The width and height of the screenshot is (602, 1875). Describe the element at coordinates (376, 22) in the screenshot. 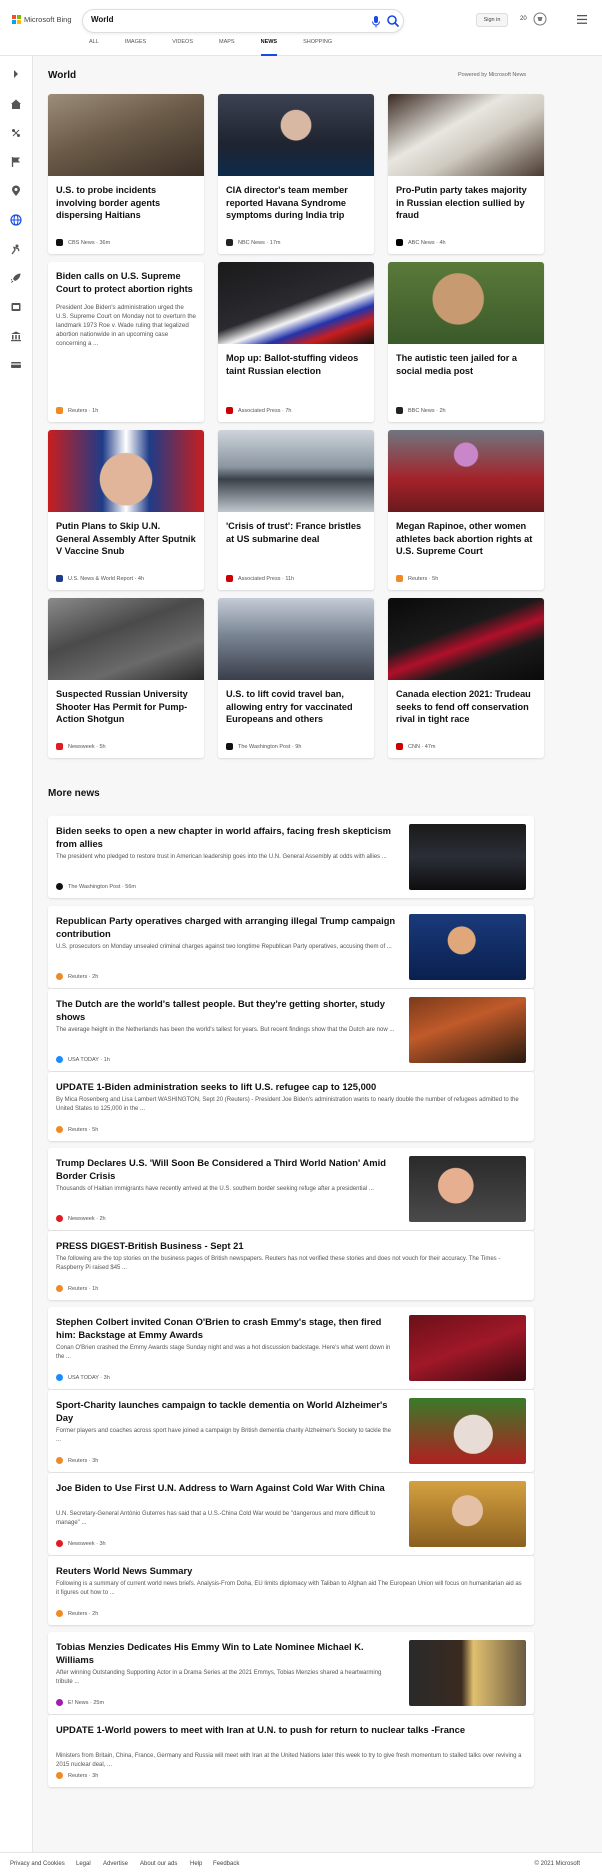

I see `microphone-icon` at that location.